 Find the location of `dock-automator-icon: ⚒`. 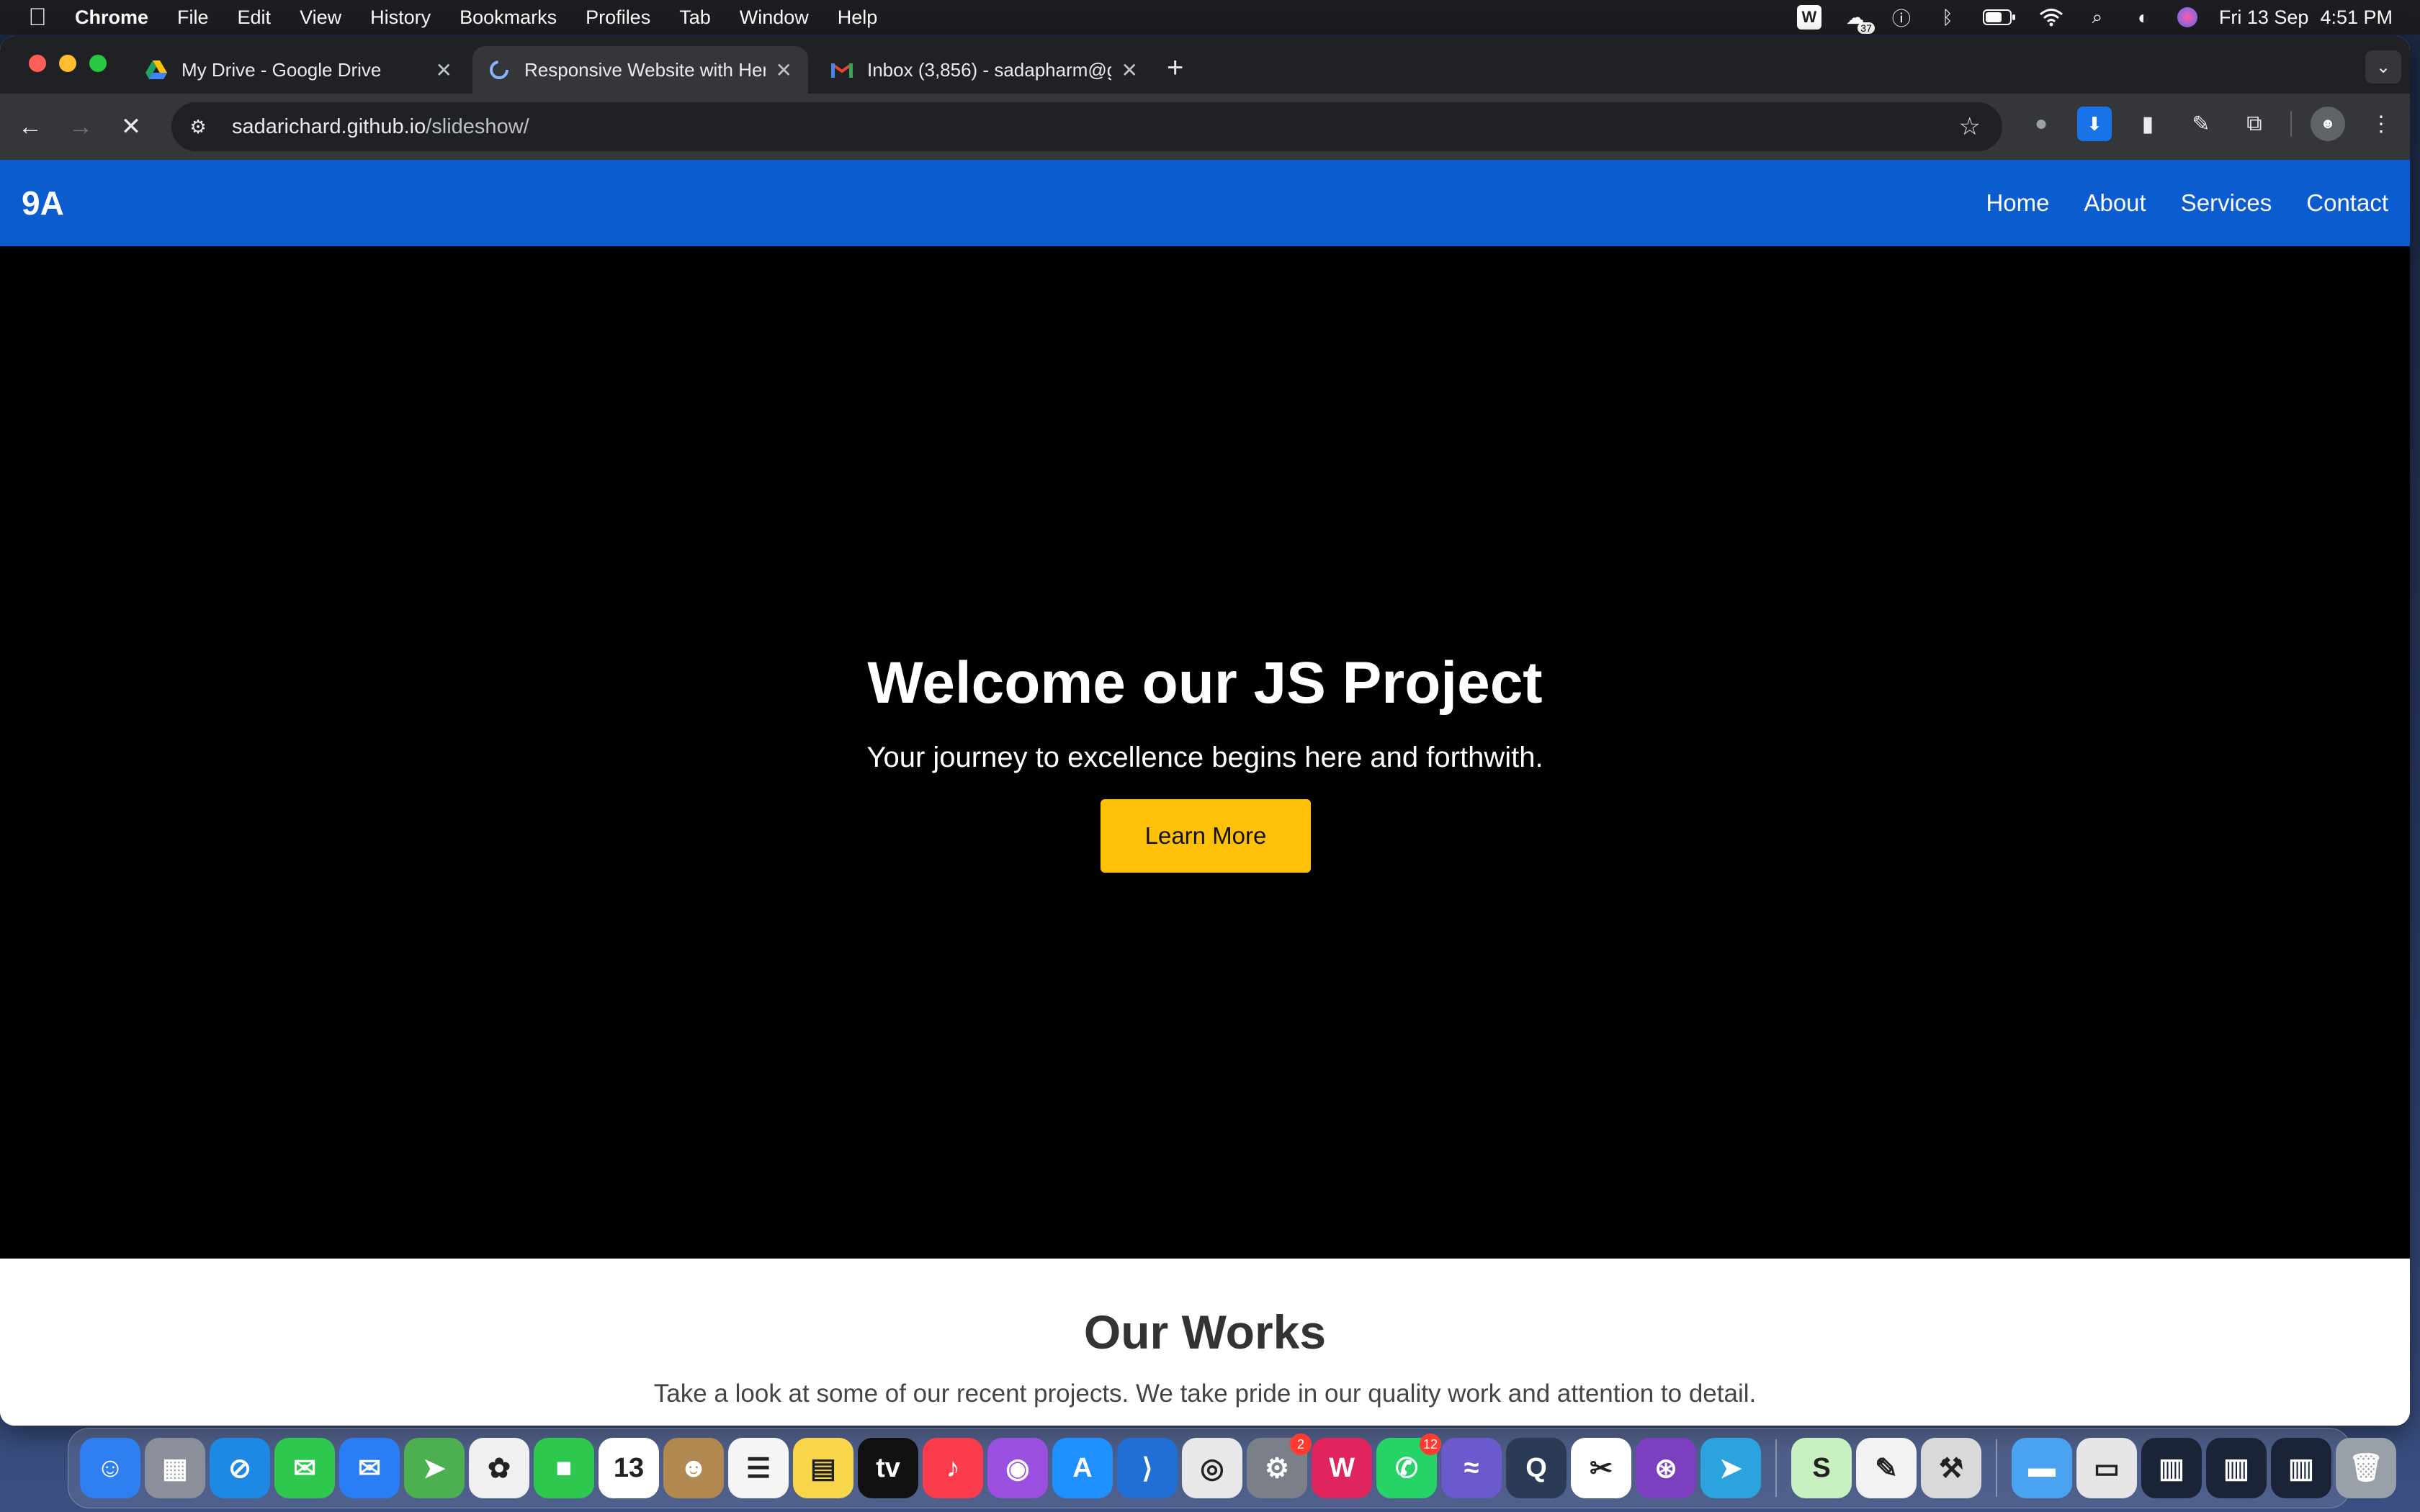

dock-automator-icon: ⚒ is located at coordinates (1951, 1468).